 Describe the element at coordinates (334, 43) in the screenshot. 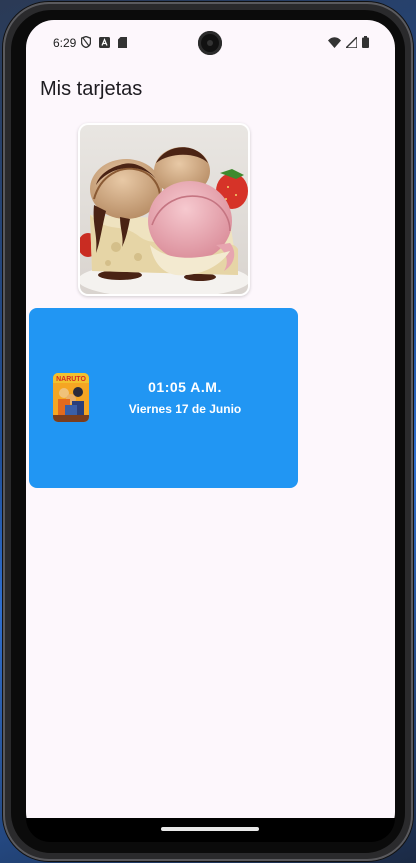

I see `wifi-icon` at that location.